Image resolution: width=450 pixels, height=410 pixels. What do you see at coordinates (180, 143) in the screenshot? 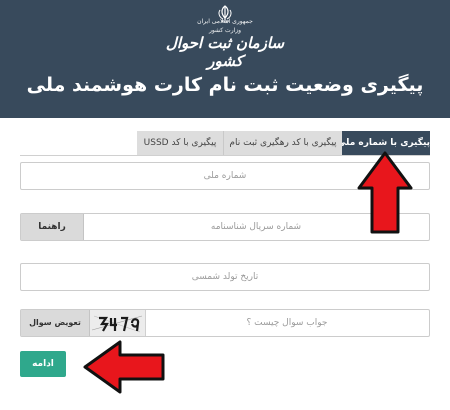
I see `tab-ussd-code: پیگیری با کد USSD` at bounding box center [180, 143].